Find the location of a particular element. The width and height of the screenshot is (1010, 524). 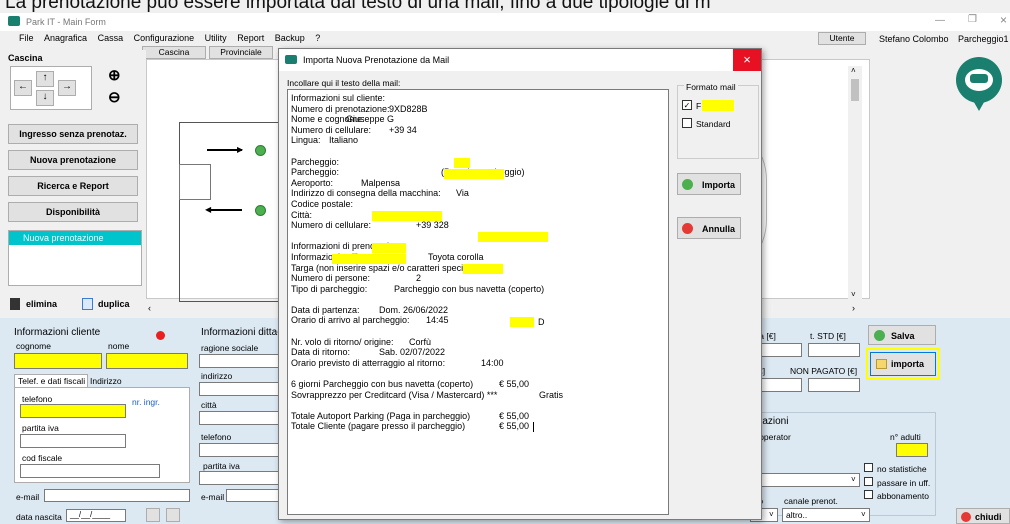

menu-cassa: Cassa is located at coordinates (111, 38).